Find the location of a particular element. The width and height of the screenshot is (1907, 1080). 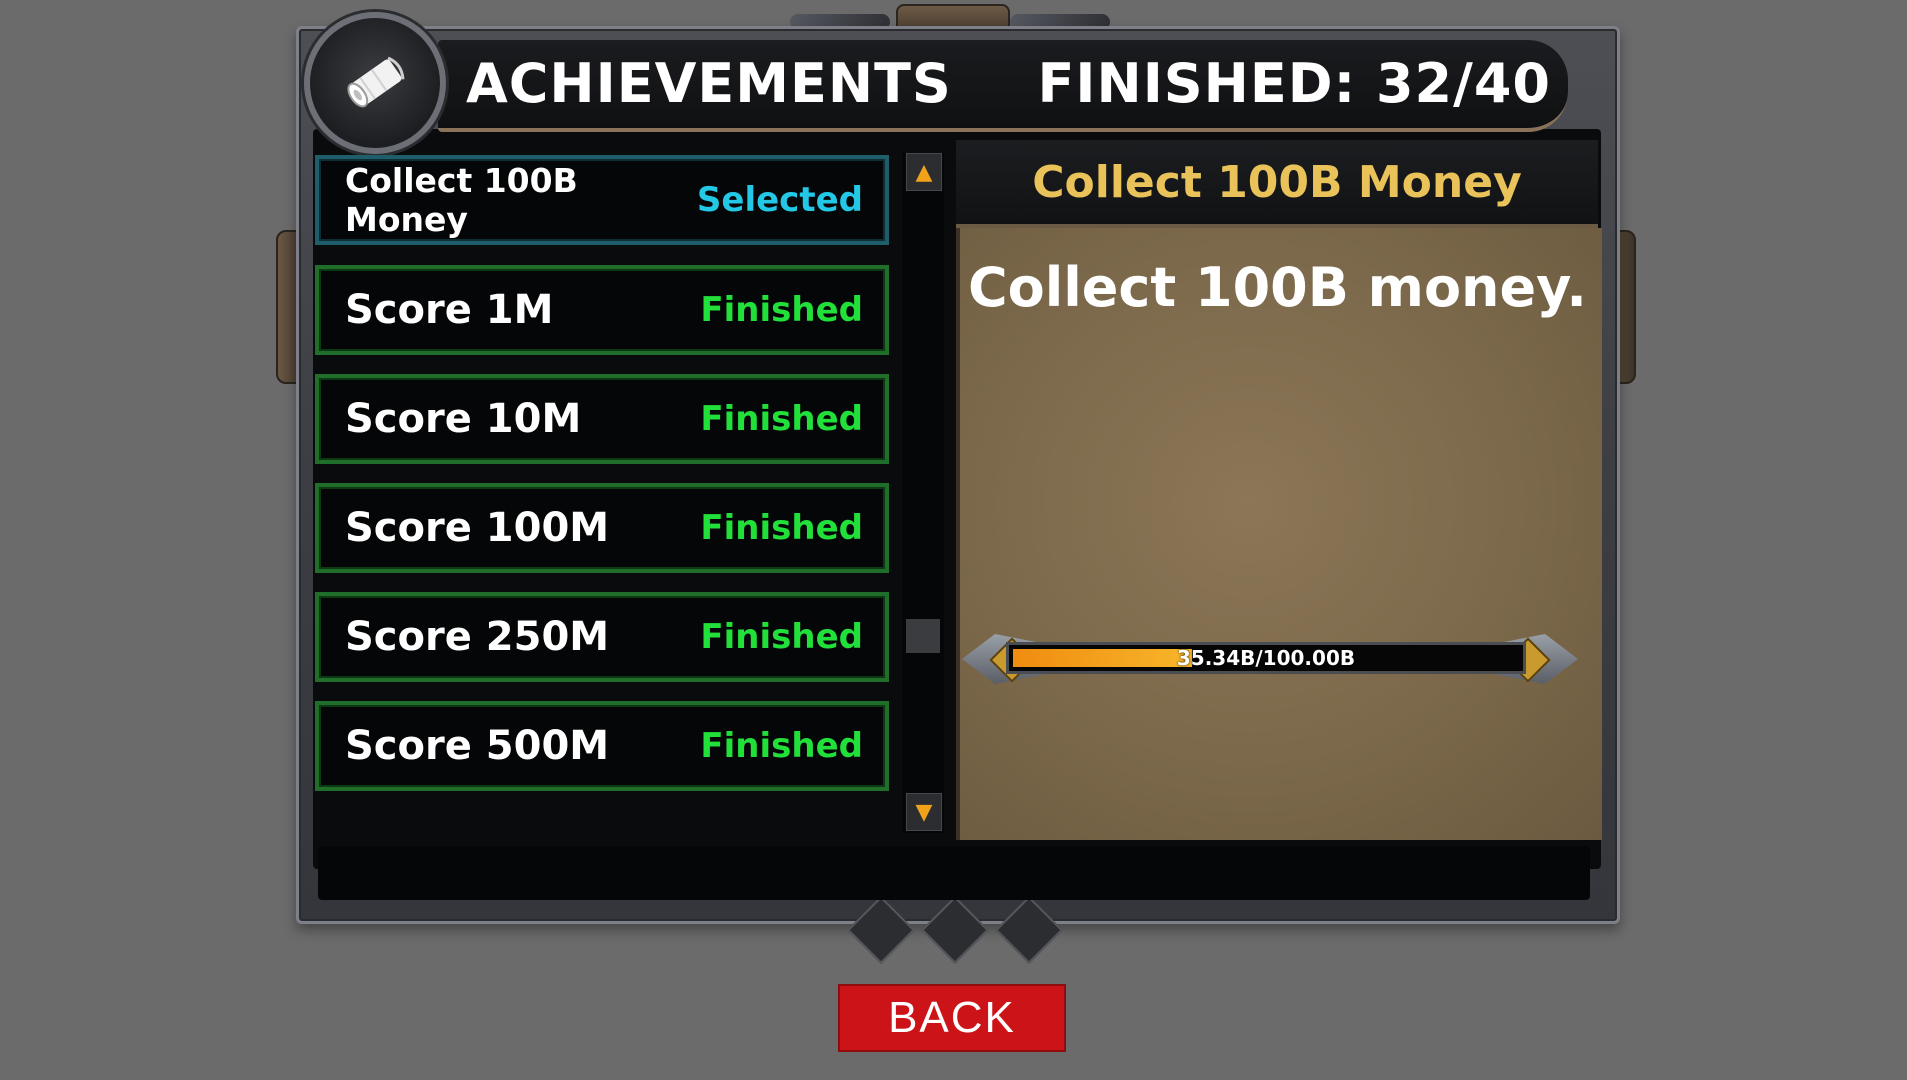

achievement-label: Collect 100B Money is located at coordinates (461, 200).